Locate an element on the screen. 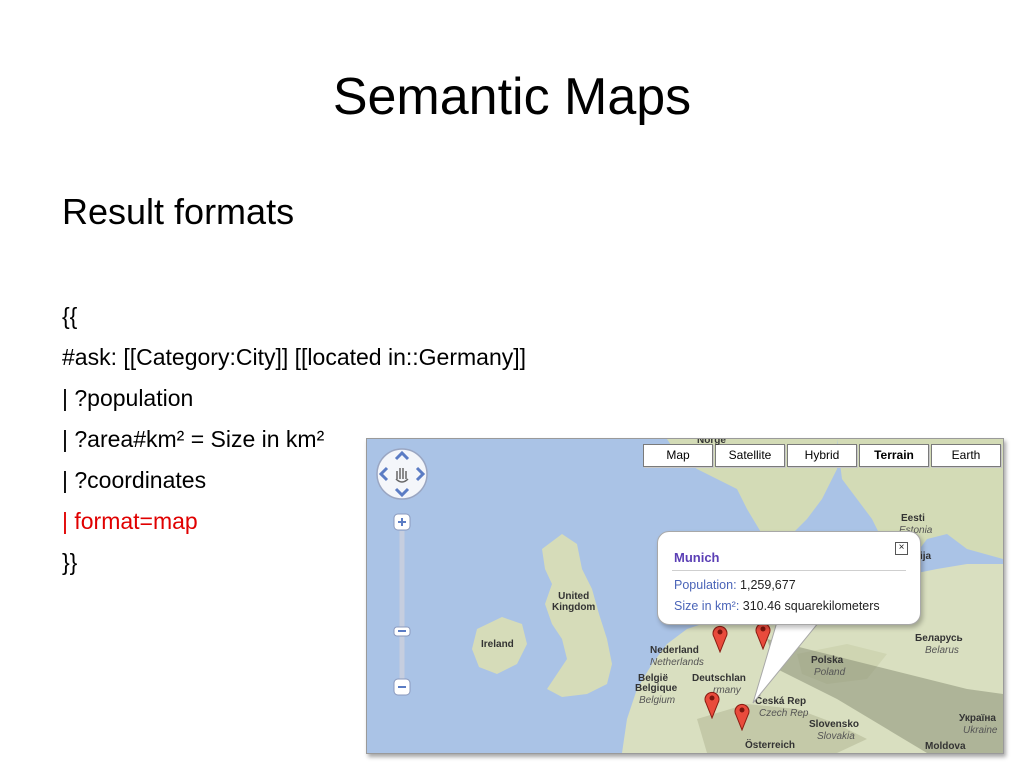 The image size is (1024, 768). label-netherlands: Netherlands is located at coordinates (677, 662).